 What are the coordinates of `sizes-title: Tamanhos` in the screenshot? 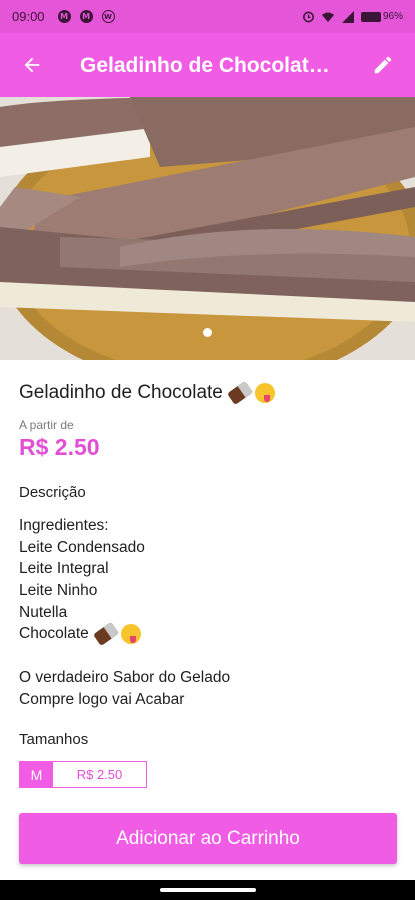 It's located at (54, 739).